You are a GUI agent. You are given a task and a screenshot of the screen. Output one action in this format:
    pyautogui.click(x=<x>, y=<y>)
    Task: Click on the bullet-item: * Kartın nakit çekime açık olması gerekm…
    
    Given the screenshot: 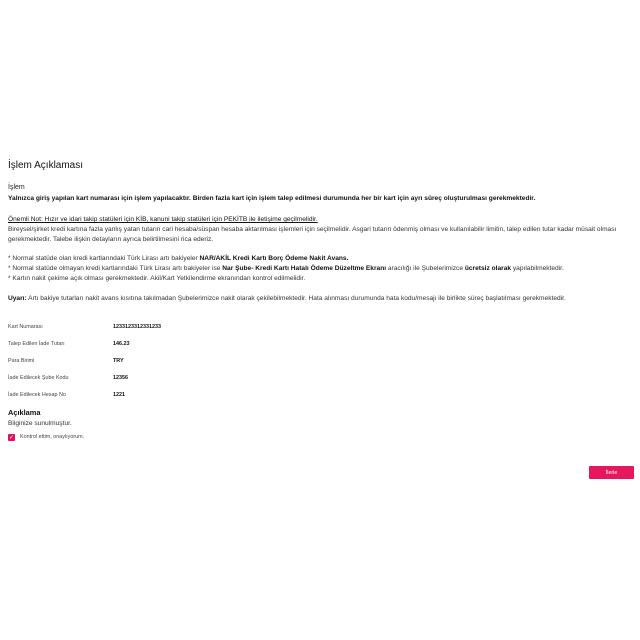 What is the action you would take?
    pyautogui.click(x=157, y=278)
    